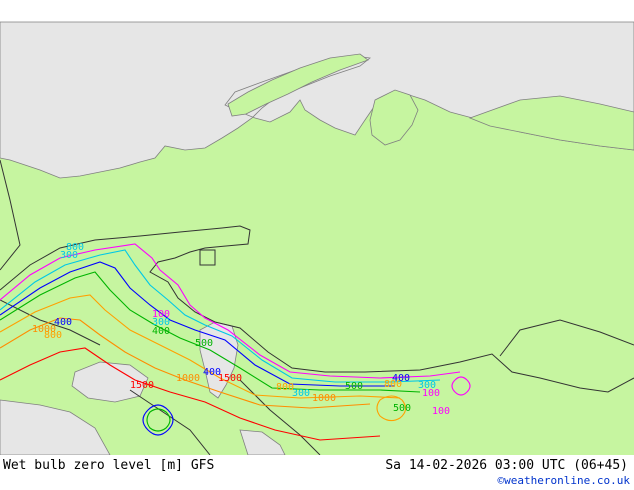  What do you see at coordinates (109, 465) in the screenshot?
I see `map-title: Wet bulb zero level [m] GFS` at bounding box center [109, 465].